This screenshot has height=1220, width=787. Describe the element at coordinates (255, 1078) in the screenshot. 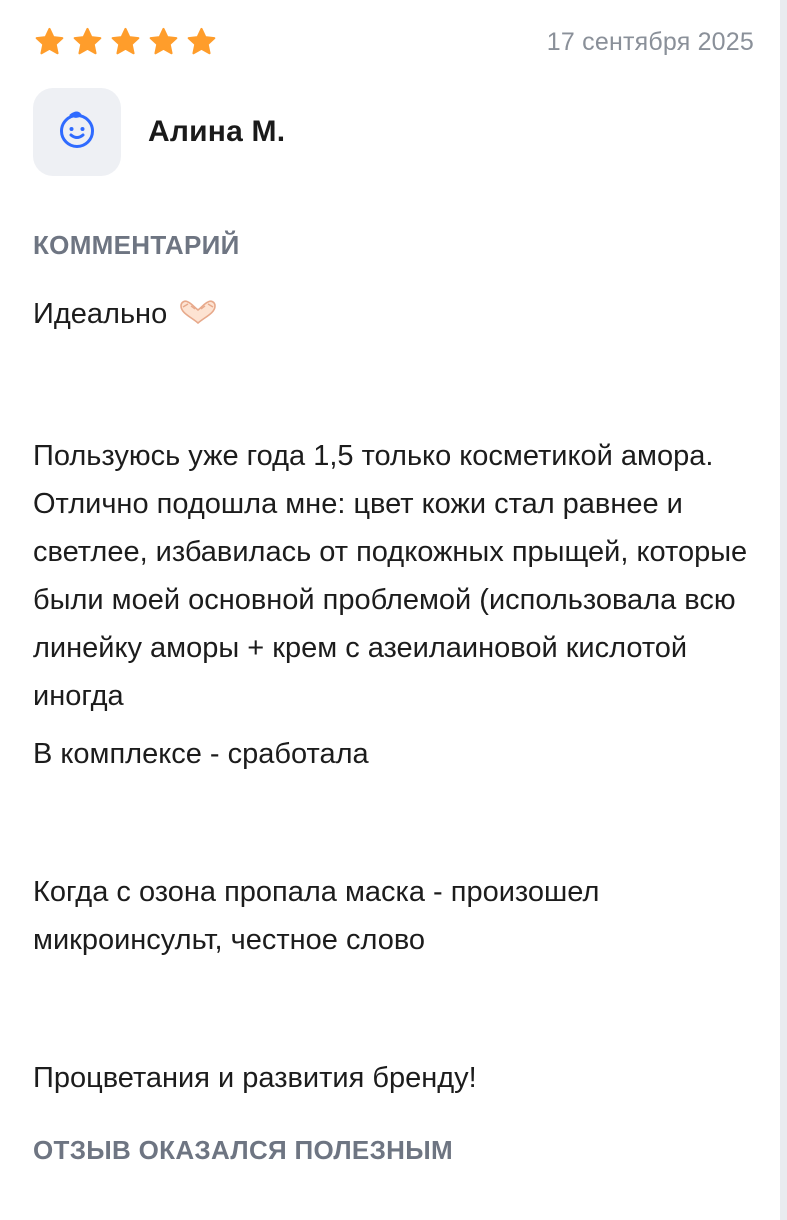

I see `comment-paragraph: Процветания и развития бренду!` at that location.